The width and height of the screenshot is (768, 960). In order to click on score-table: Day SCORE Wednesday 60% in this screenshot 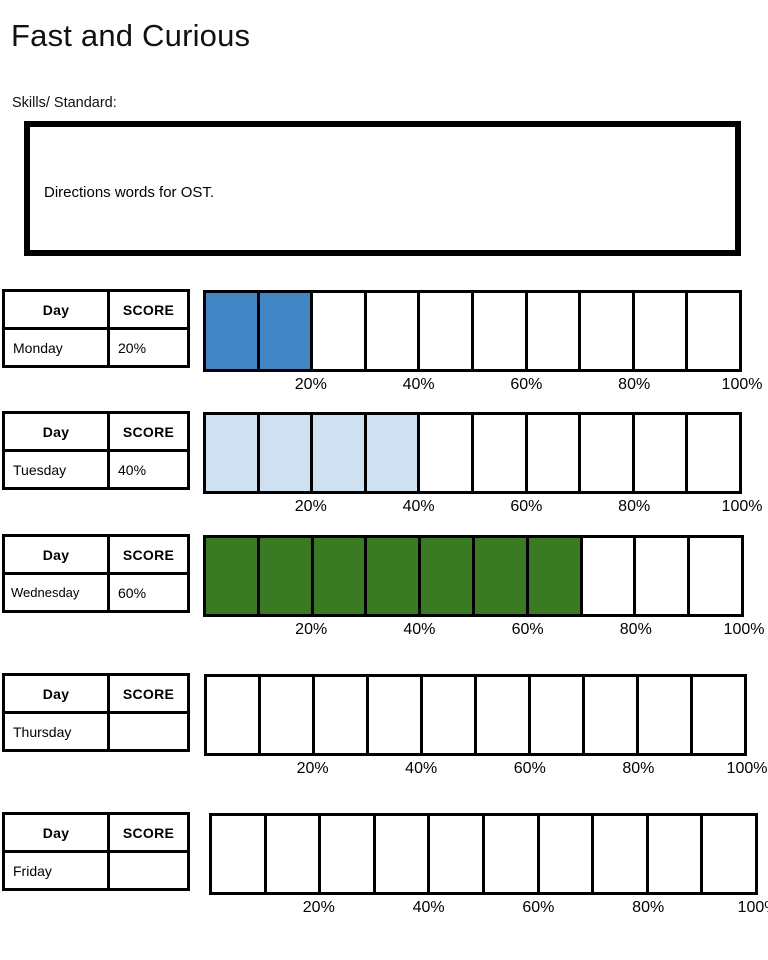, I will do `click(96, 573)`.